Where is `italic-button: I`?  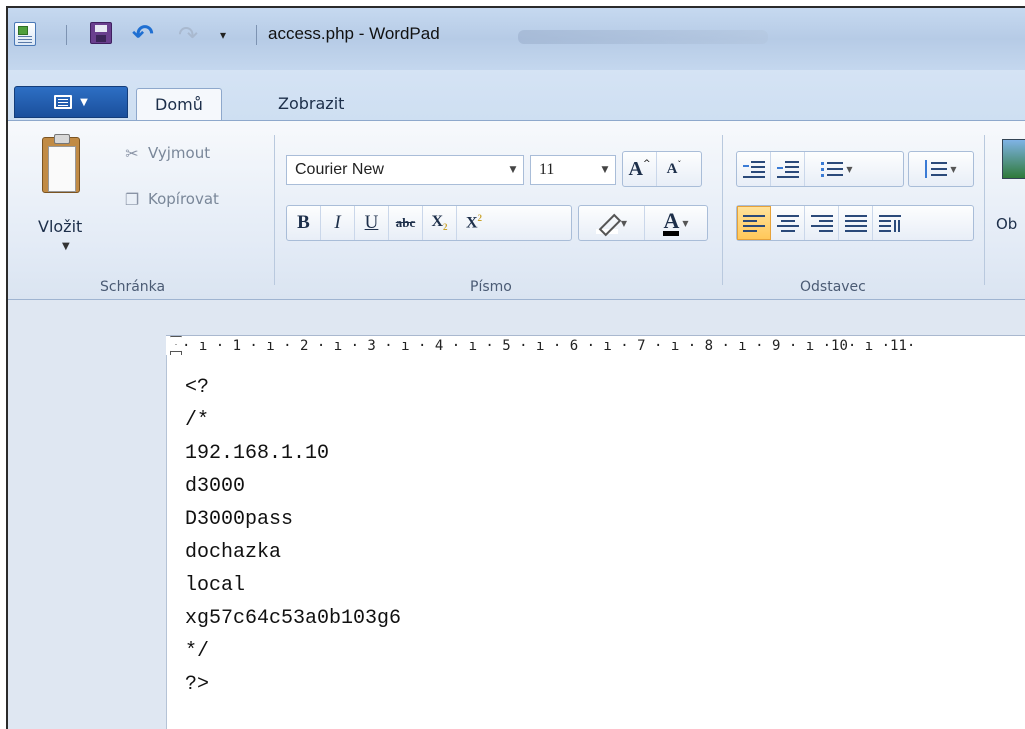
italic-button: I is located at coordinates (338, 223).